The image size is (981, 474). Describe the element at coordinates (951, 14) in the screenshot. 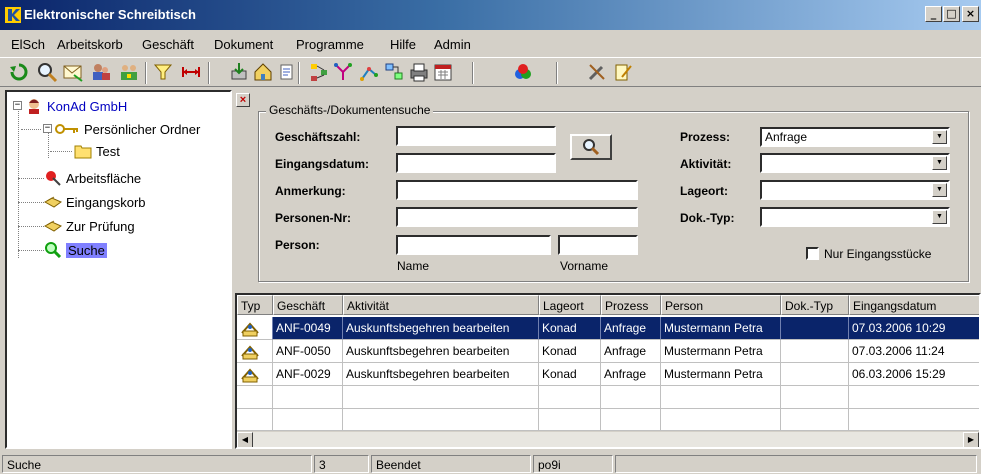

I see `maximize-button: □` at that location.